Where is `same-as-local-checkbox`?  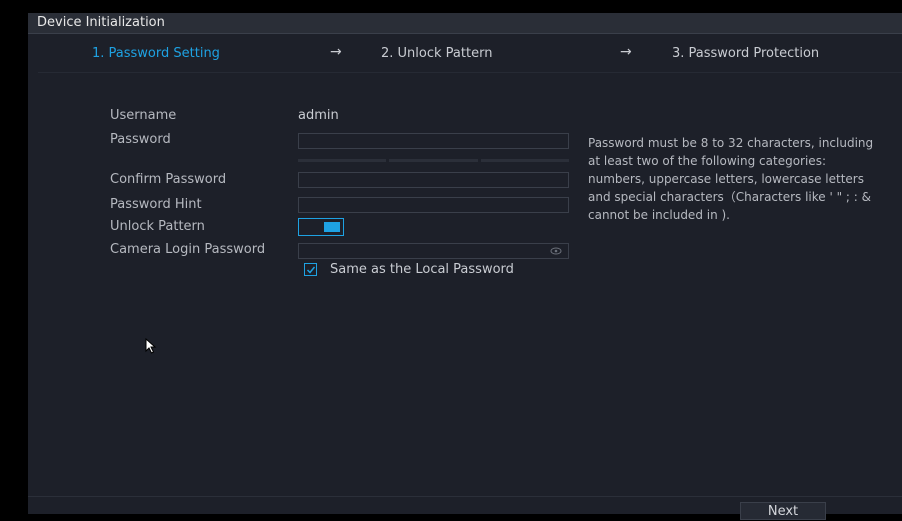
same-as-local-checkbox is located at coordinates (310, 269).